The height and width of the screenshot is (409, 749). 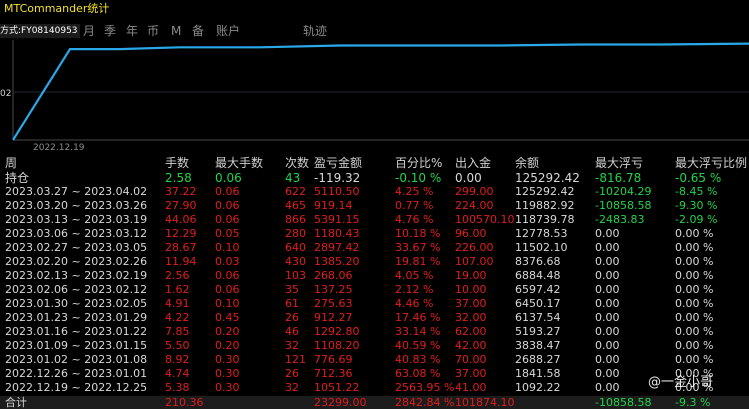 I want to click on cell-max-lots: 0.03, so click(x=227, y=261).